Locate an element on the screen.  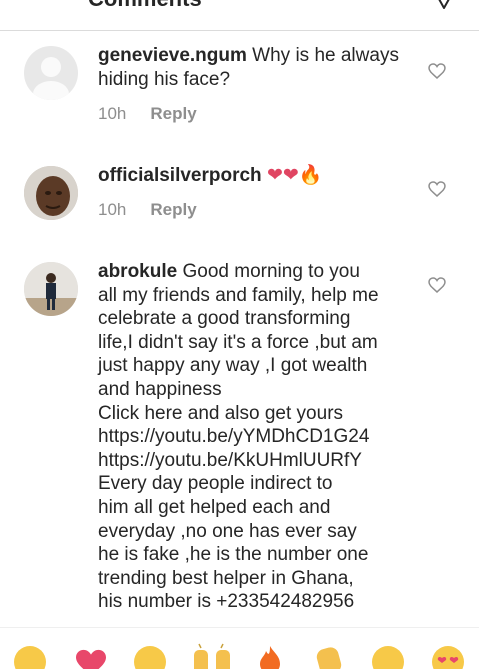
comment-line: life,I didn't say it's a force ,but am is located at coordinates (238, 342).